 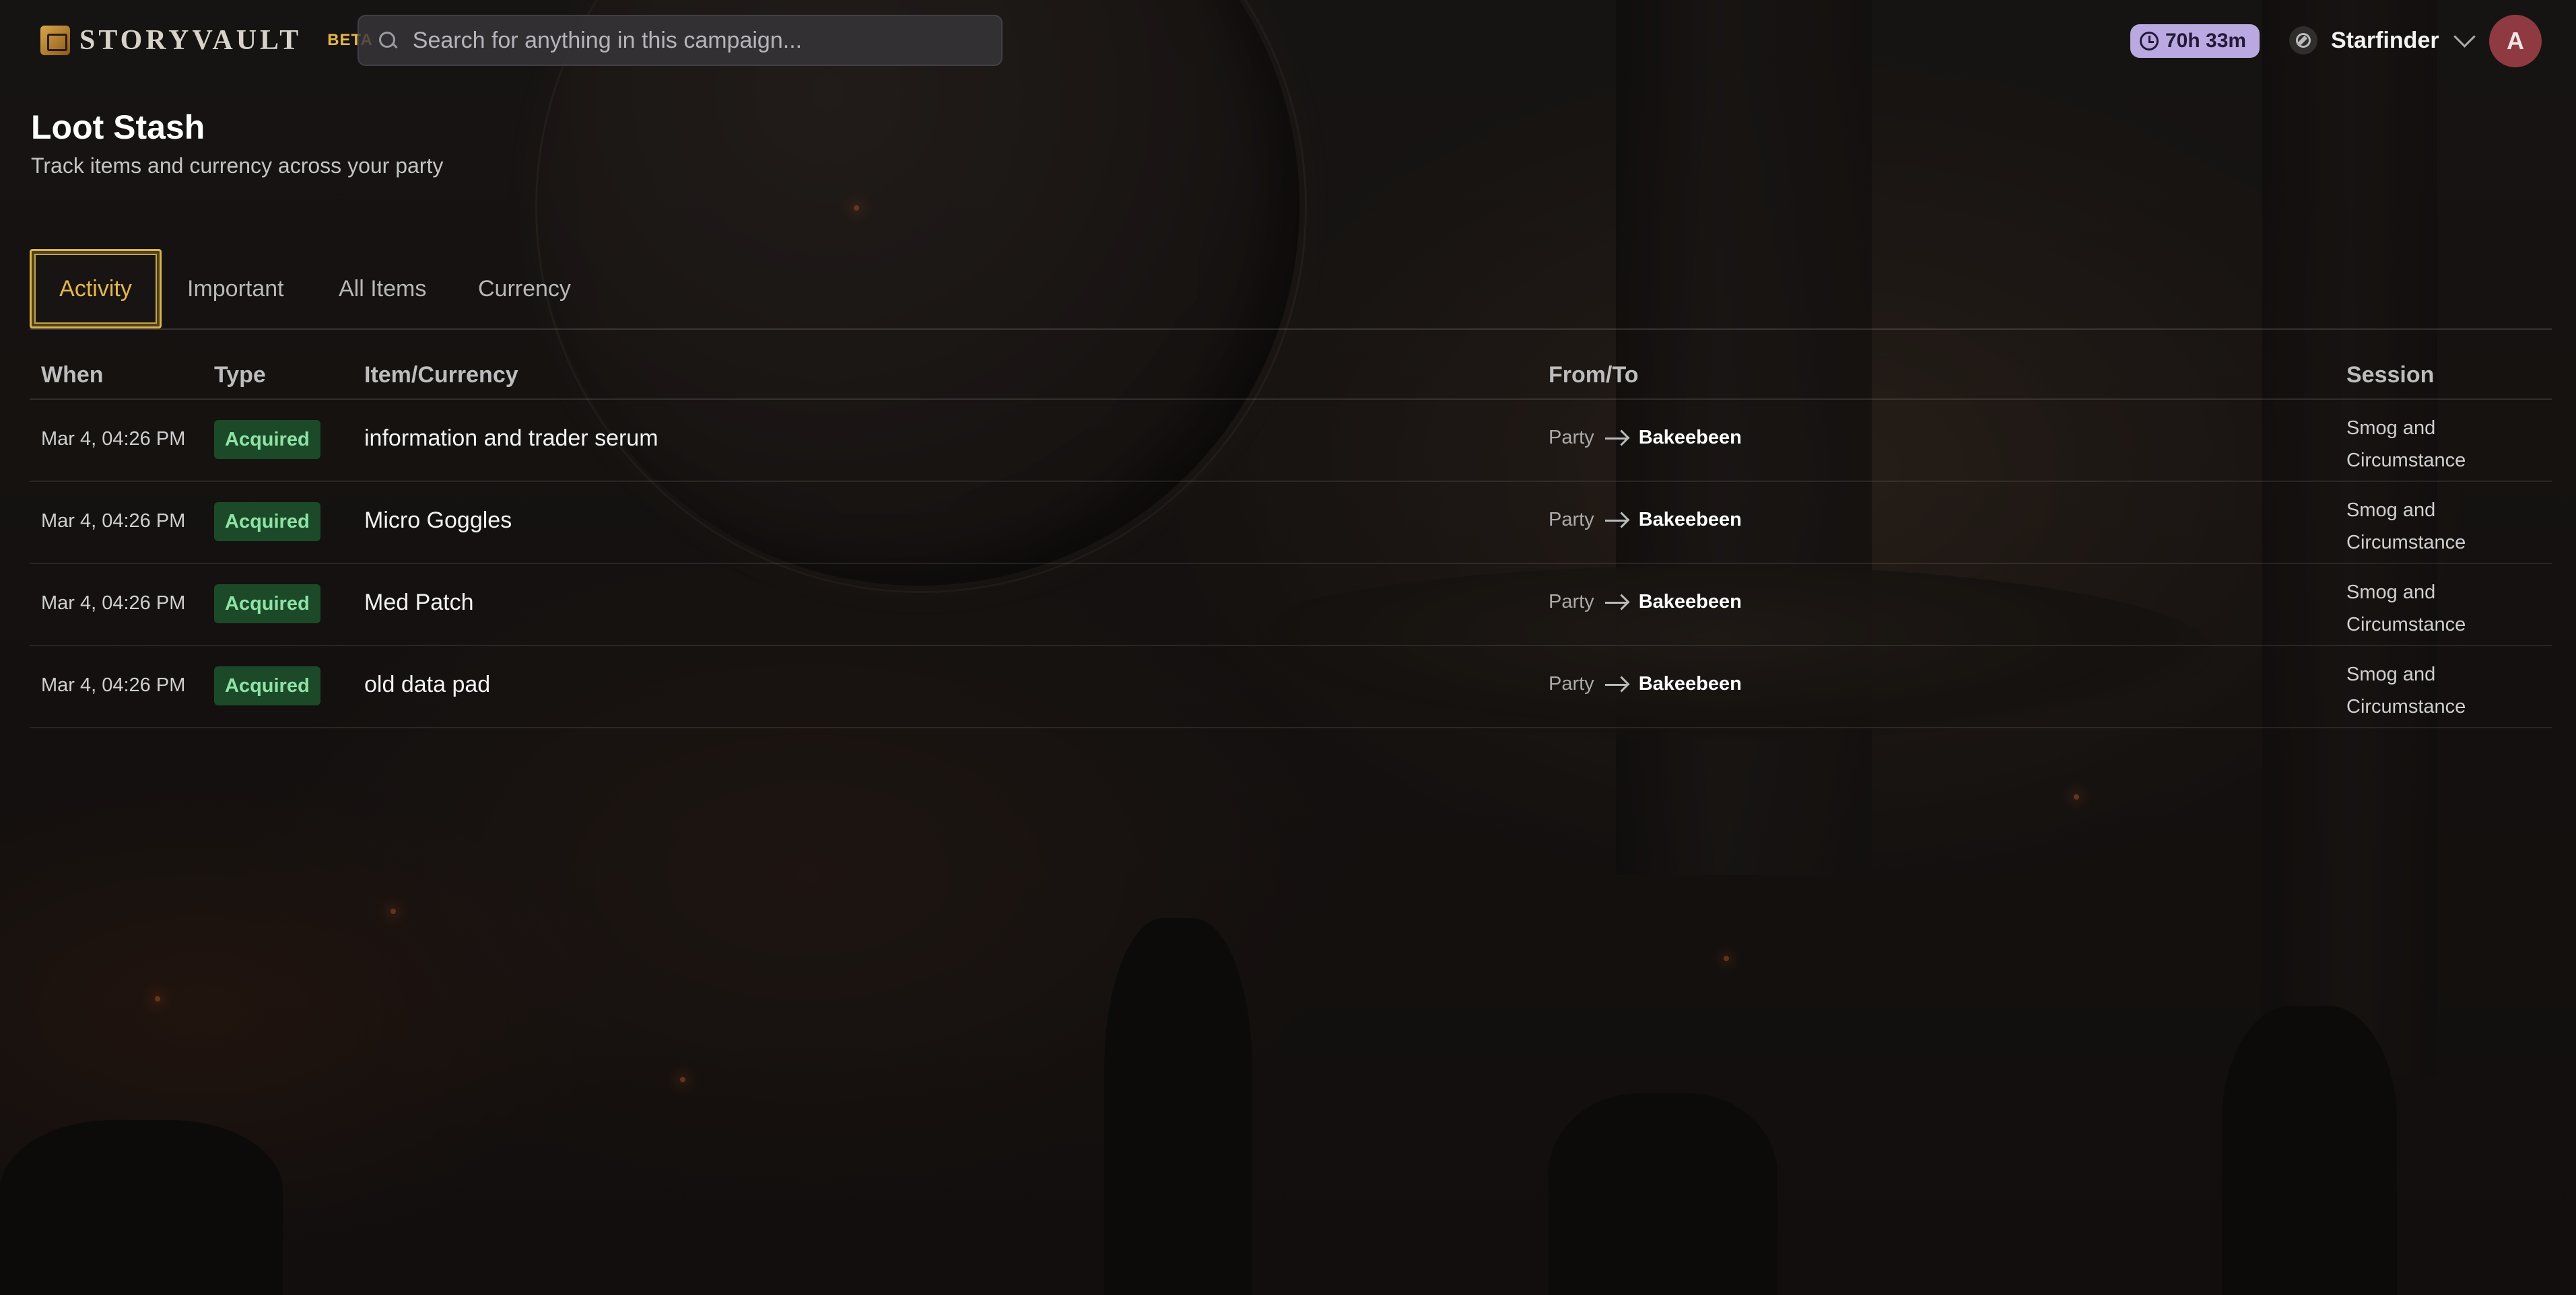 I want to click on play-time-badge: 70h 33m, so click(x=2195, y=41).